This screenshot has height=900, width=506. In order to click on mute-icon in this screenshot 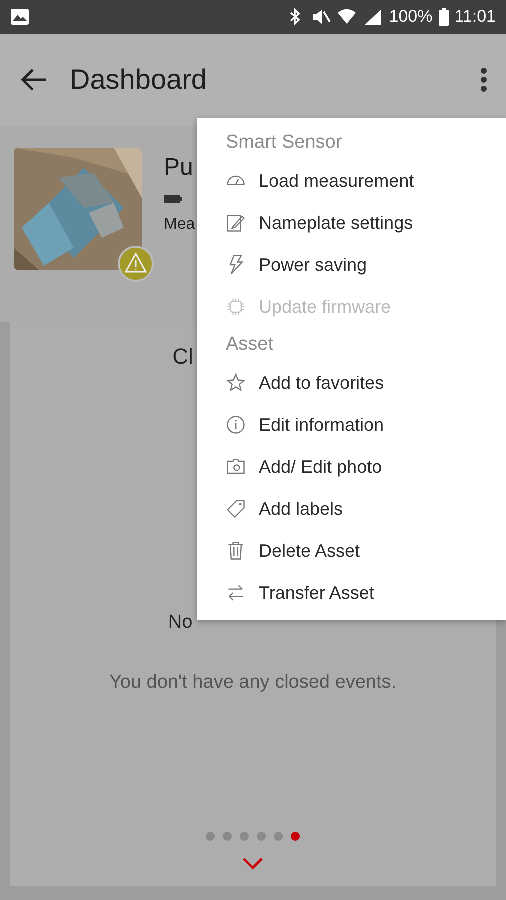, I will do `click(321, 17)`.